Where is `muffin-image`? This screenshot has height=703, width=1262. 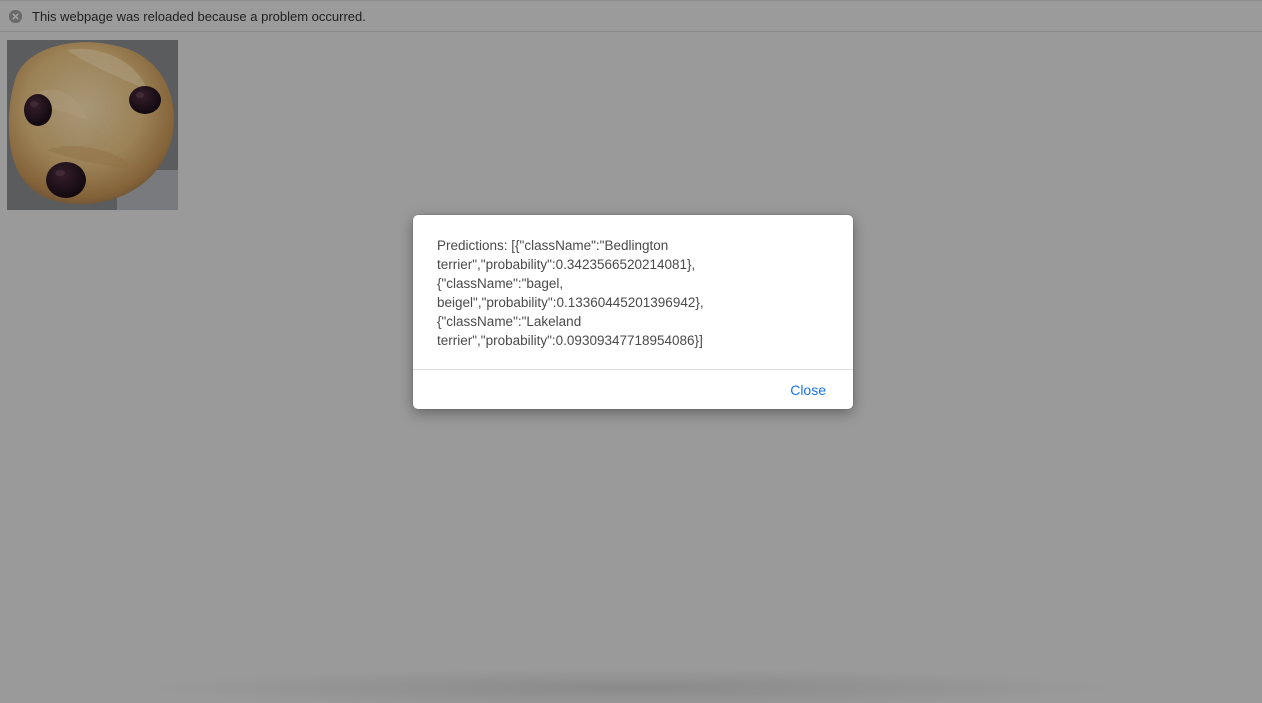 muffin-image is located at coordinates (92, 125).